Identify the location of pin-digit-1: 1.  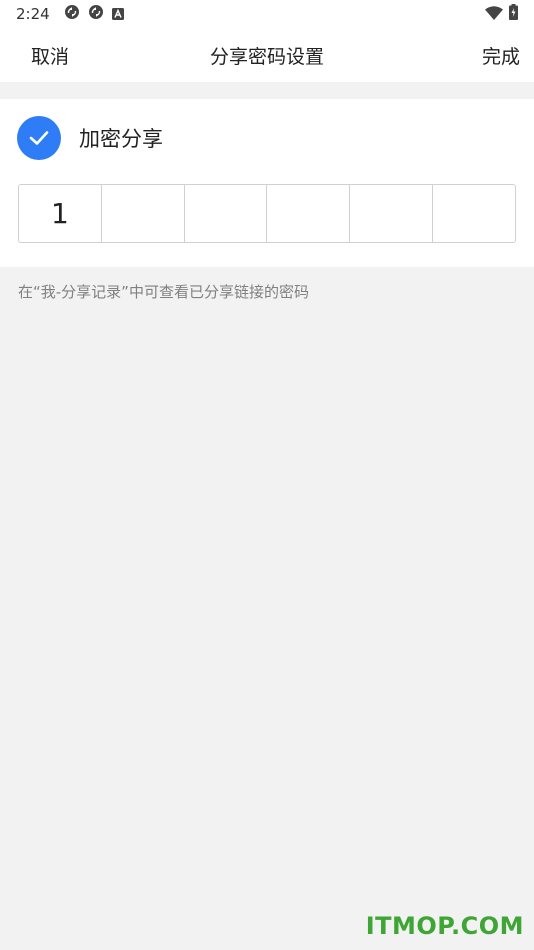
(60, 213).